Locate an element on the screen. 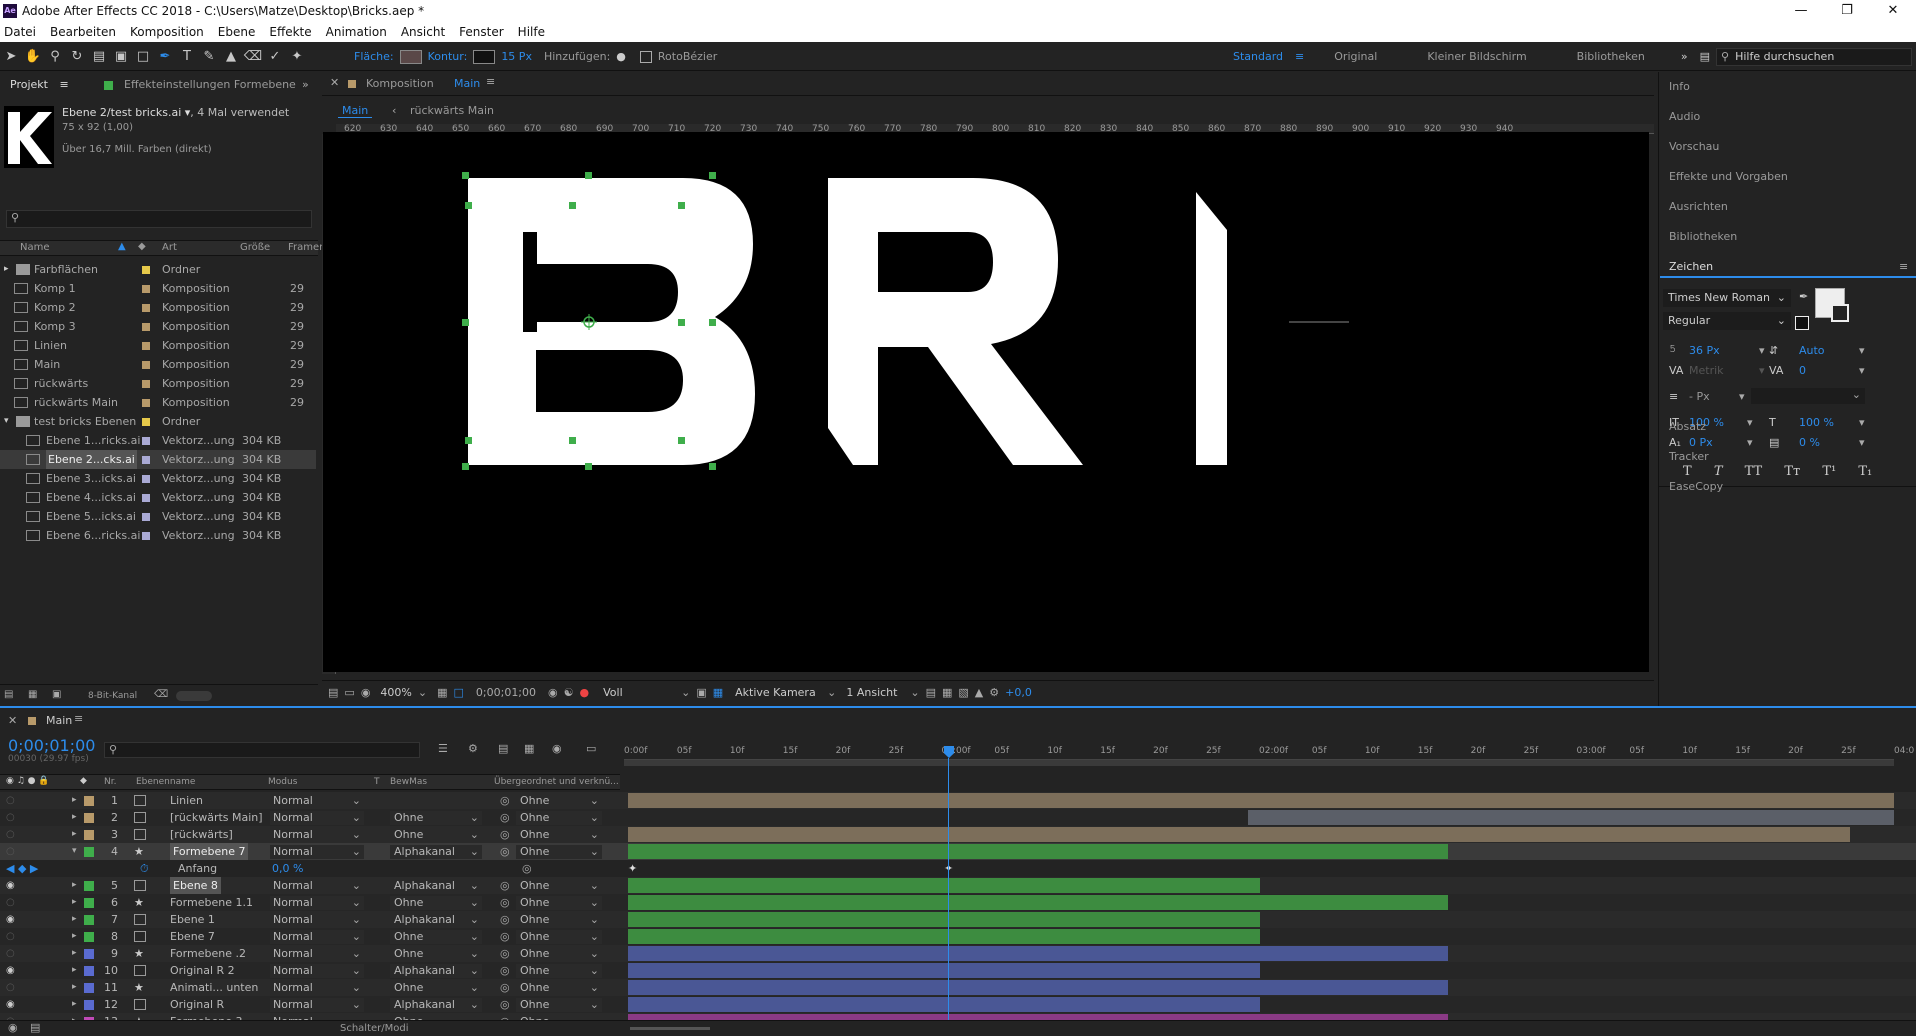 Image resolution: width=1916 pixels, height=1036 pixels. layer-row: ○ ▸ 8 Ebene 7 Normal ⌄ Ohne ⌄ ◎ Ohne ⌄ is located at coordinates (958, 936).